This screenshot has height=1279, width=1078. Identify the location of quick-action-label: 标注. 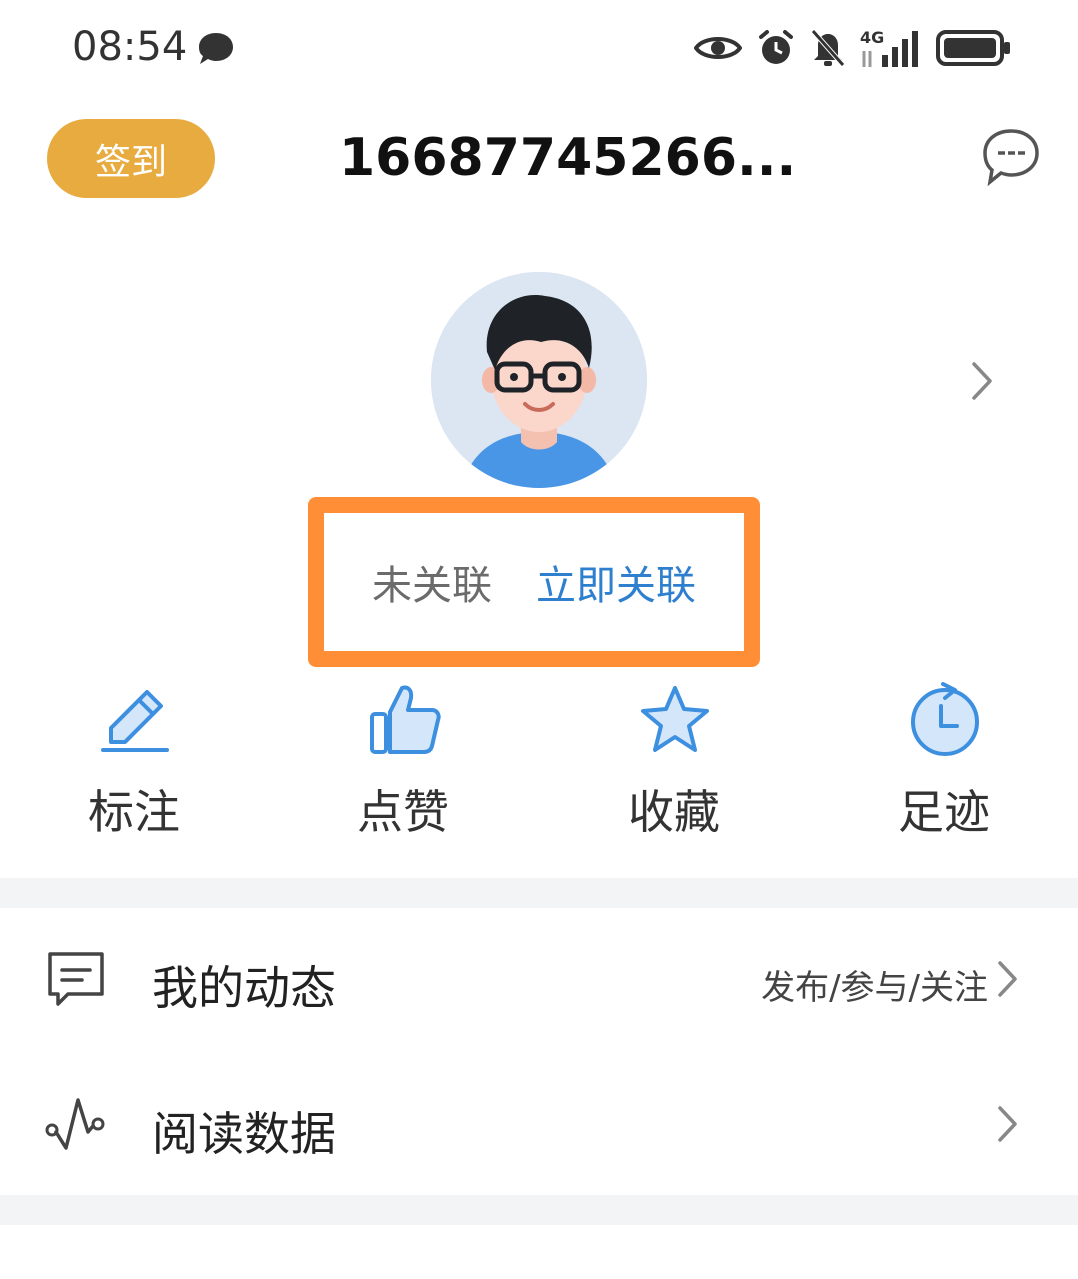
(134, 812).